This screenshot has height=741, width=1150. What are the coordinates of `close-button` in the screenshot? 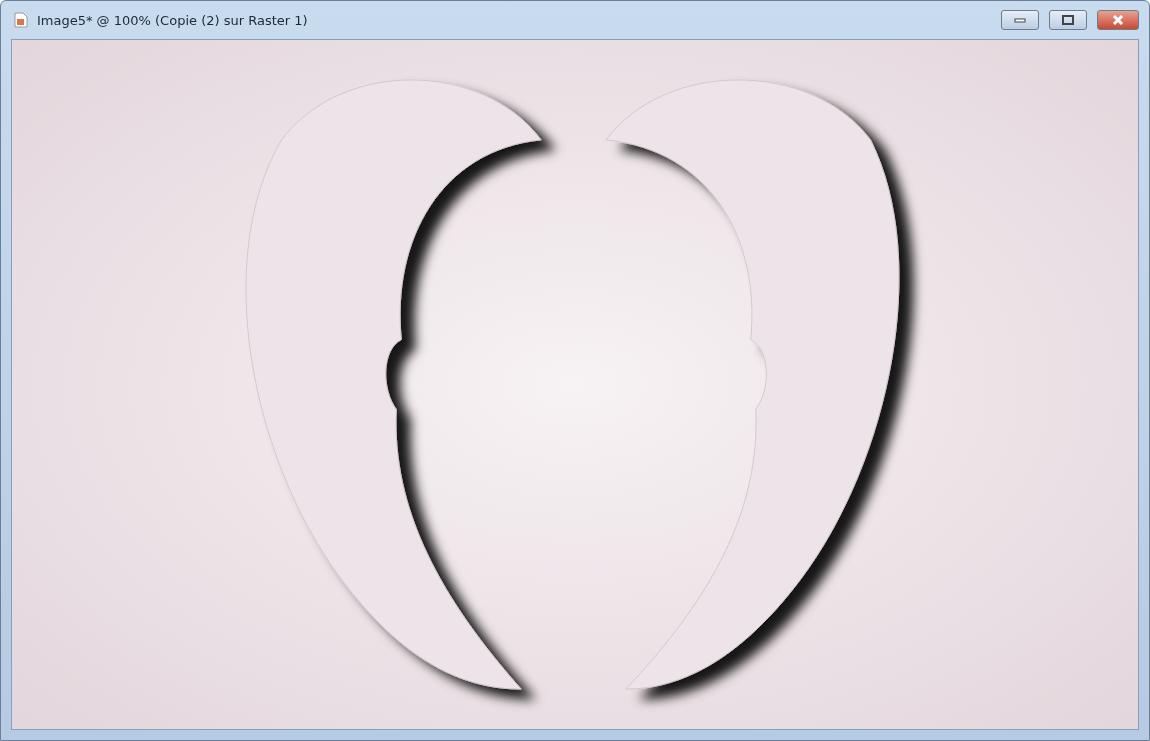 It's located at (1118, 20).